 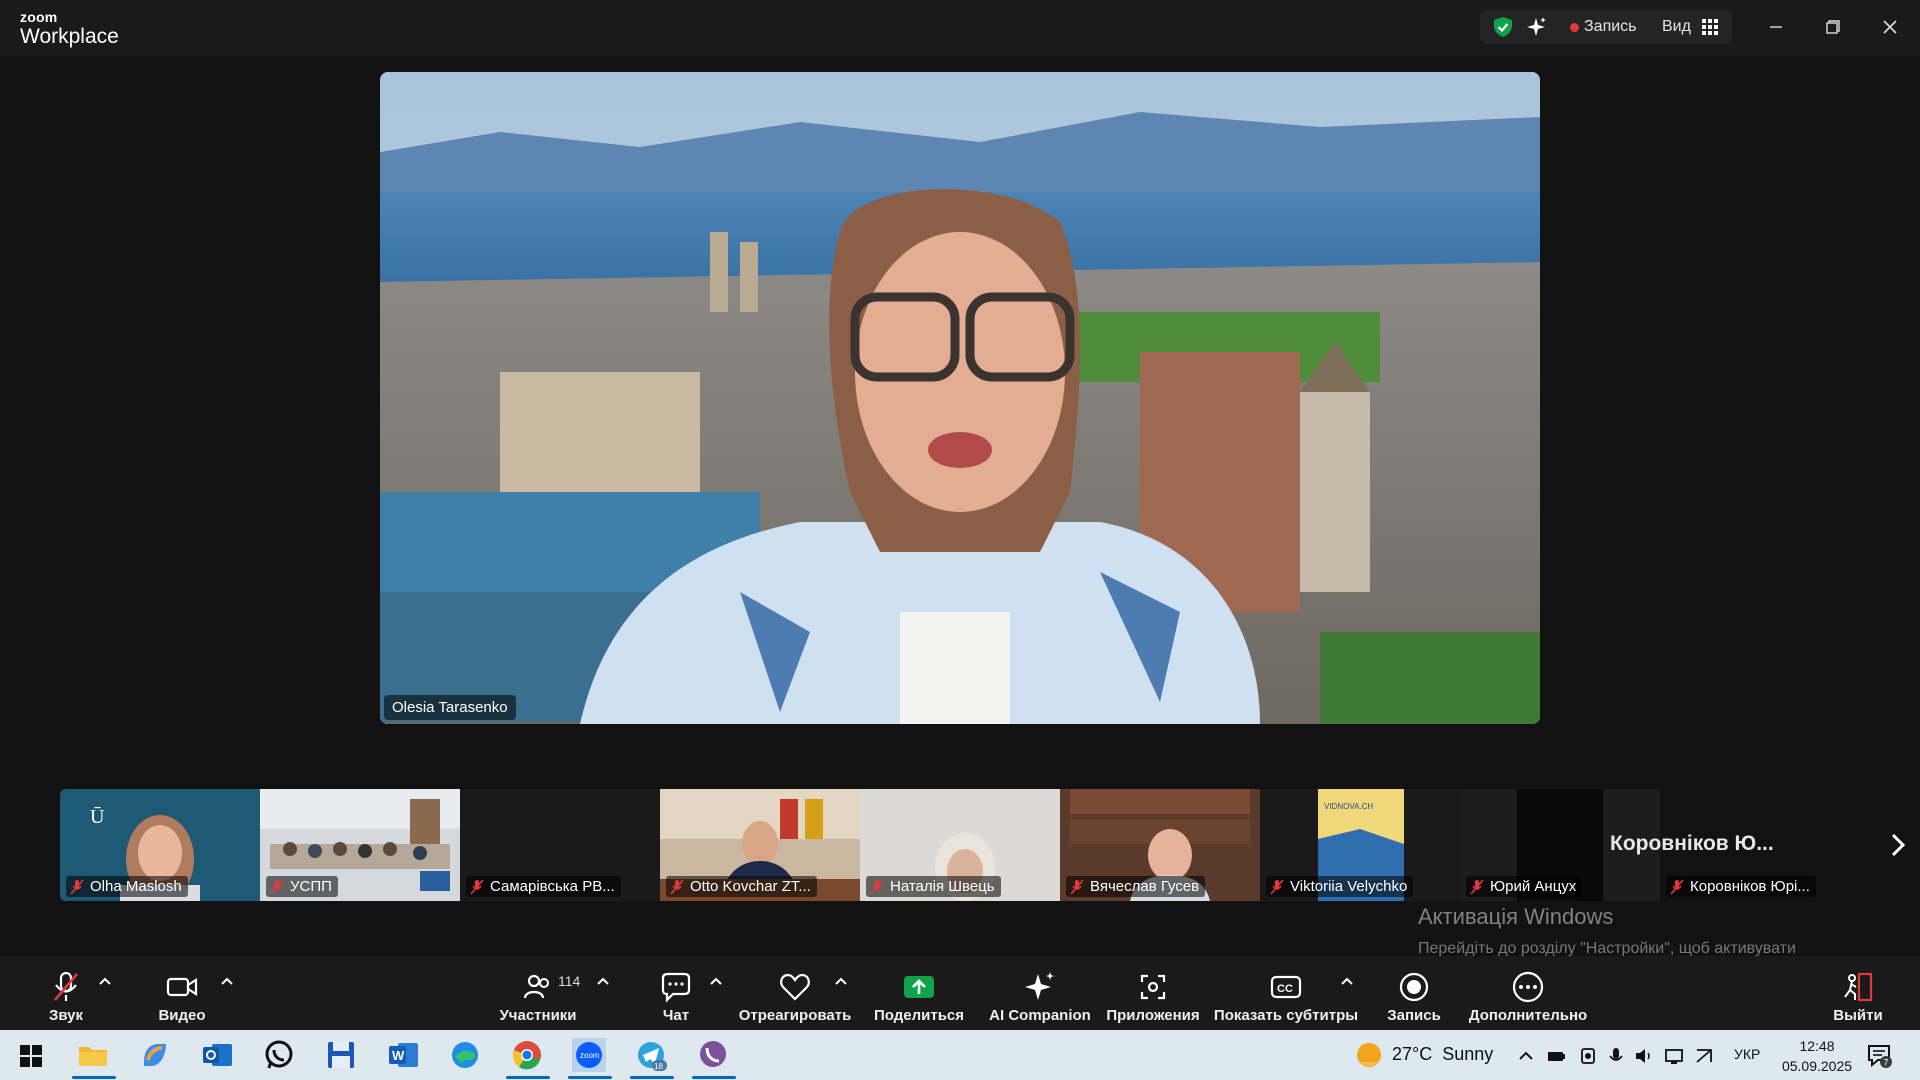 What do you see at coordinates (97, 817) in the screenshot?
I see `svg-text: Ū` at bounding box center [97, 817].